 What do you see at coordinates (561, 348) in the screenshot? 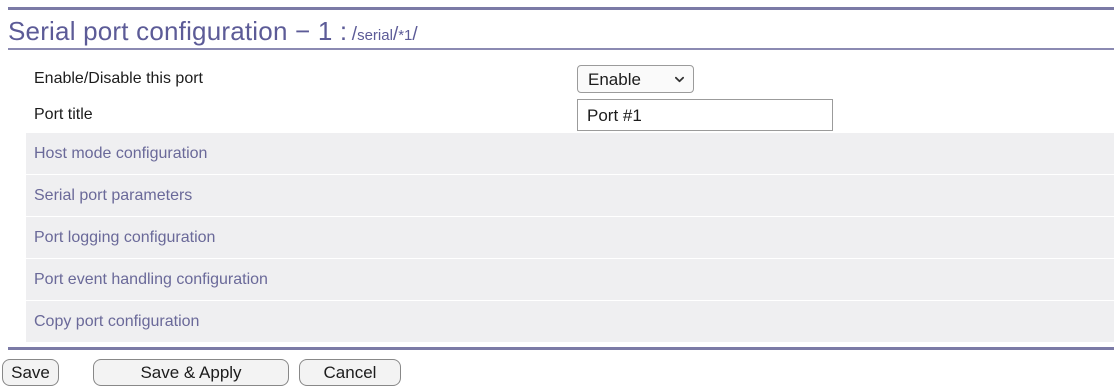
I see `bottom-divider` at bounding box center [561, 348].